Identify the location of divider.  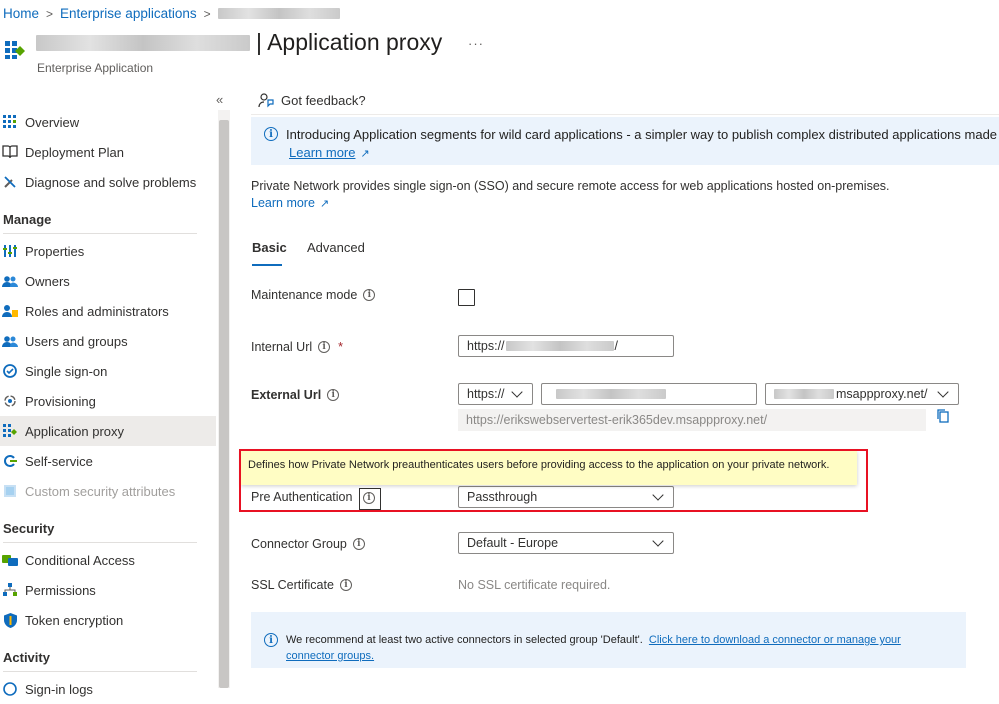
(625, 114).